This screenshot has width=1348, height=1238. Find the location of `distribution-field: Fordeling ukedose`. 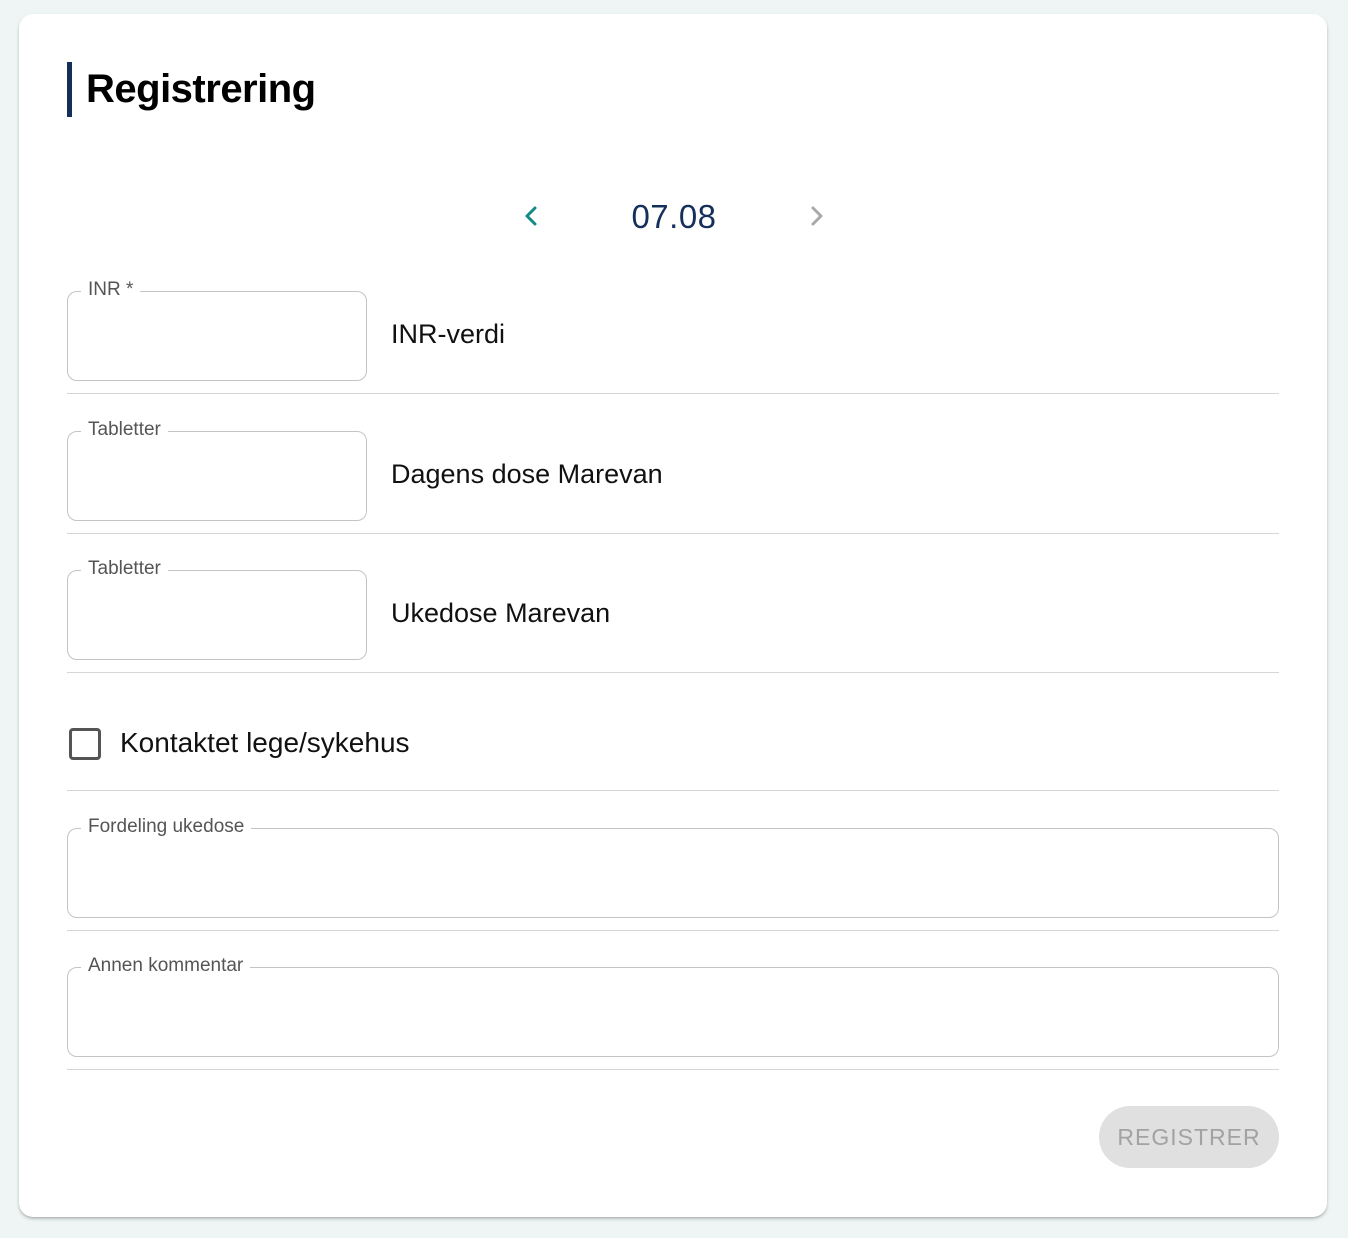

distribution-field: Fordeling ukedose is located at coordinates (673, 866).